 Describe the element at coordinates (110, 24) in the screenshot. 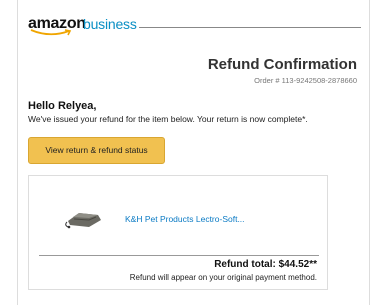

I see `logo-business-text: business` at that location.